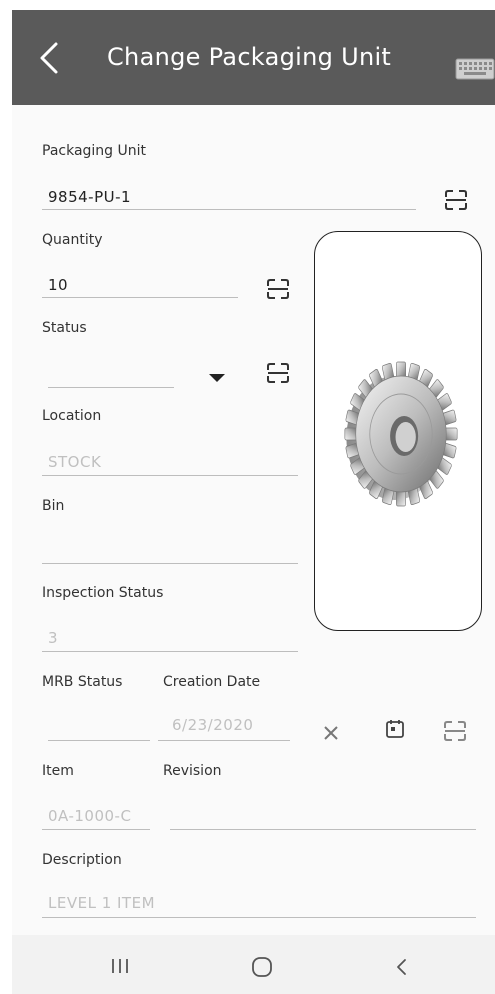 The width and height of the screenshot is (495, 994). Describe the element at coordinates (58, 285) in the screenshot. I see `quantity-input: 10` at that location.